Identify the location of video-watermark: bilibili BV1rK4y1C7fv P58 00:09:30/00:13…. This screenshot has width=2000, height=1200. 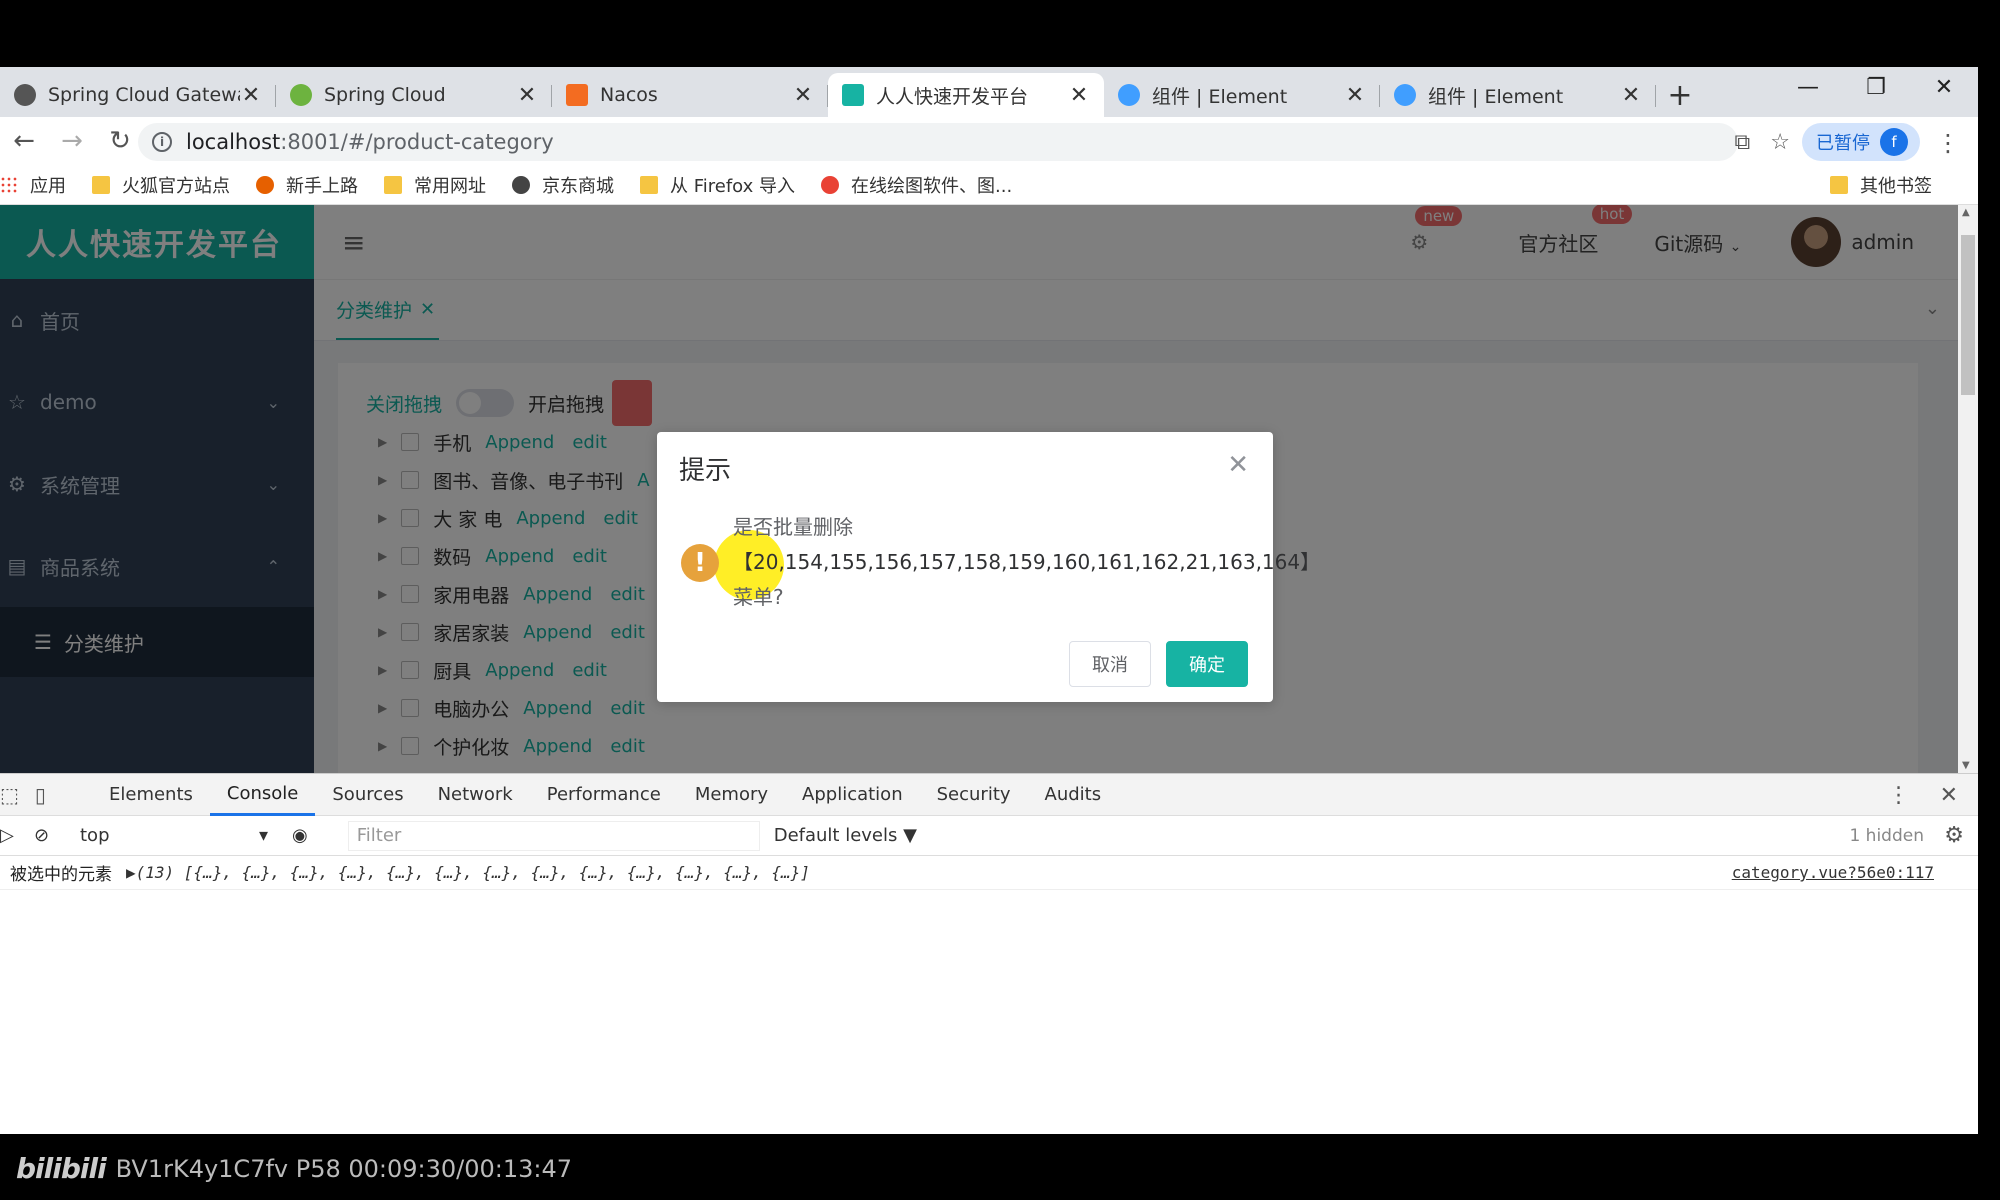
(294, 1168).